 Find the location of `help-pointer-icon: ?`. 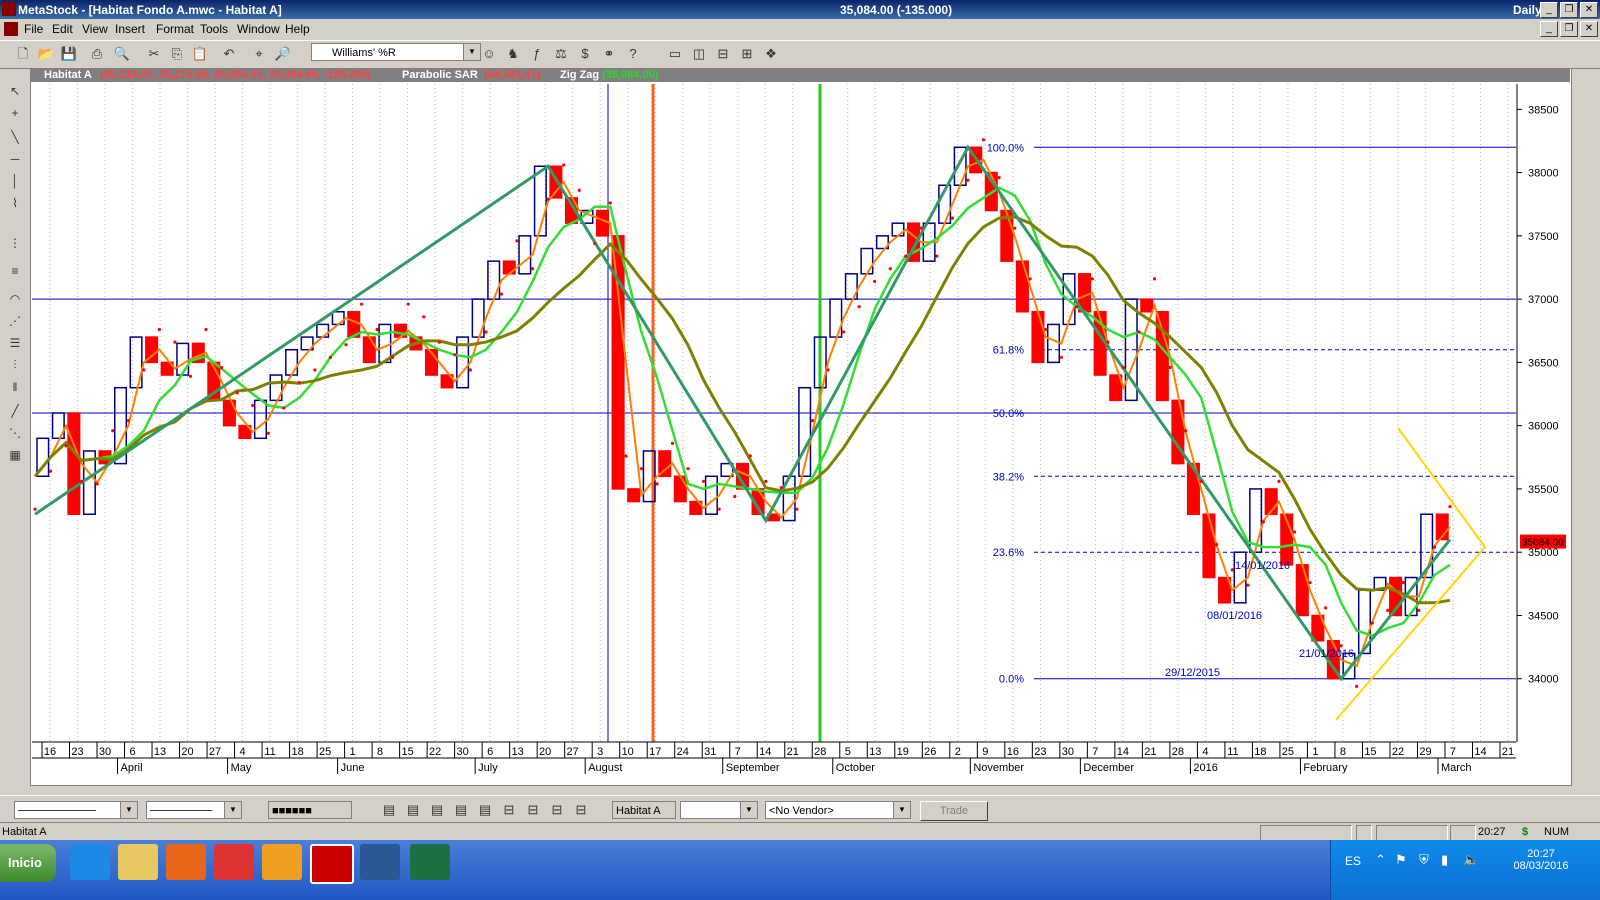

help-pointer-icon: ? is located at coordinates (633, 54).